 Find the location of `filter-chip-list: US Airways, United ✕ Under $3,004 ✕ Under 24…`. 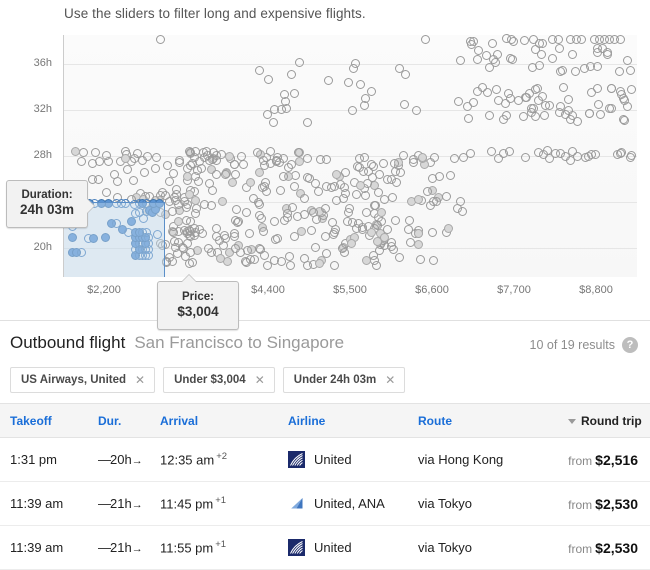

filter-chip-list: US Airways, United ✕ Under $3,004 ✕ Under 24… is located at coordinates (325, 382).